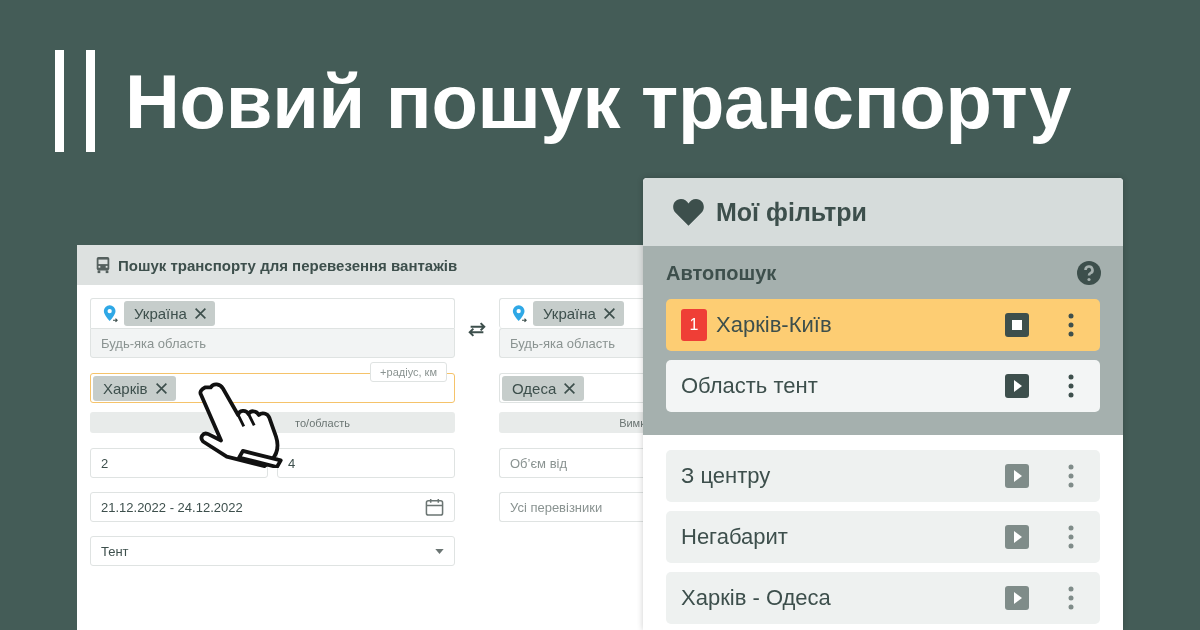 Image resolution: width=1200 pixels, height=630 pixels. What do you see at coordinates (543, 388) in the screenshot?
I see `tag-chip: Одеса` at bounding box center [543, 388].